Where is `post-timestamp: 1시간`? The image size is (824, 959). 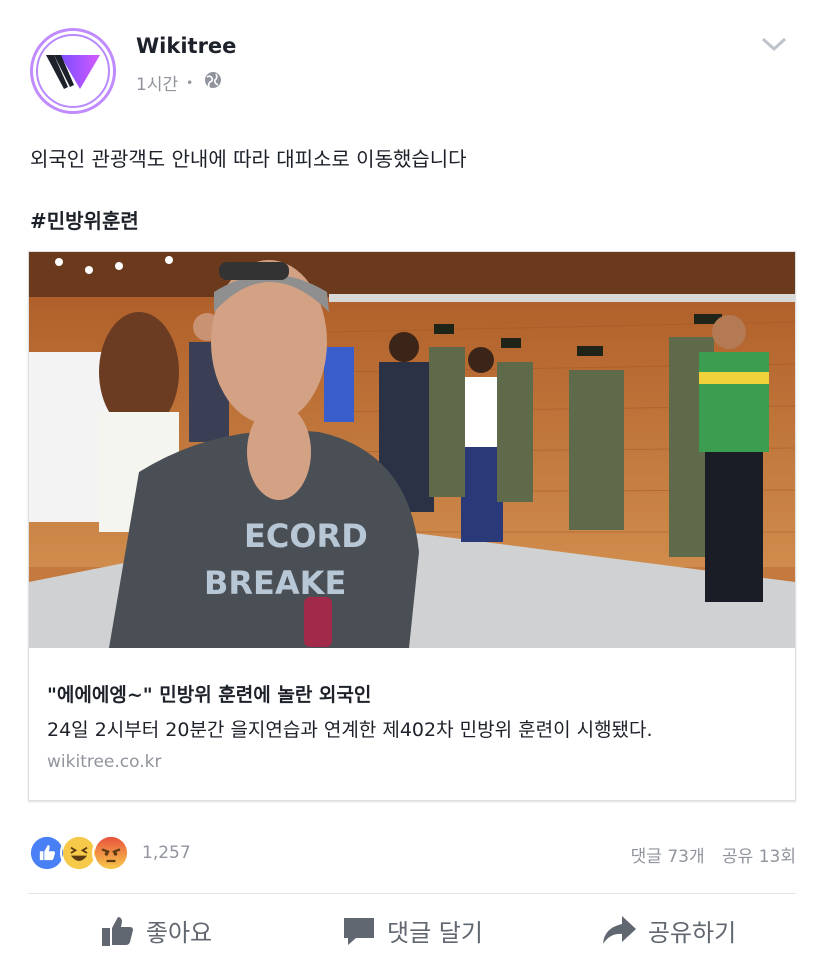
post-timestamp: 1시간 is located at coordinates (157, 82).